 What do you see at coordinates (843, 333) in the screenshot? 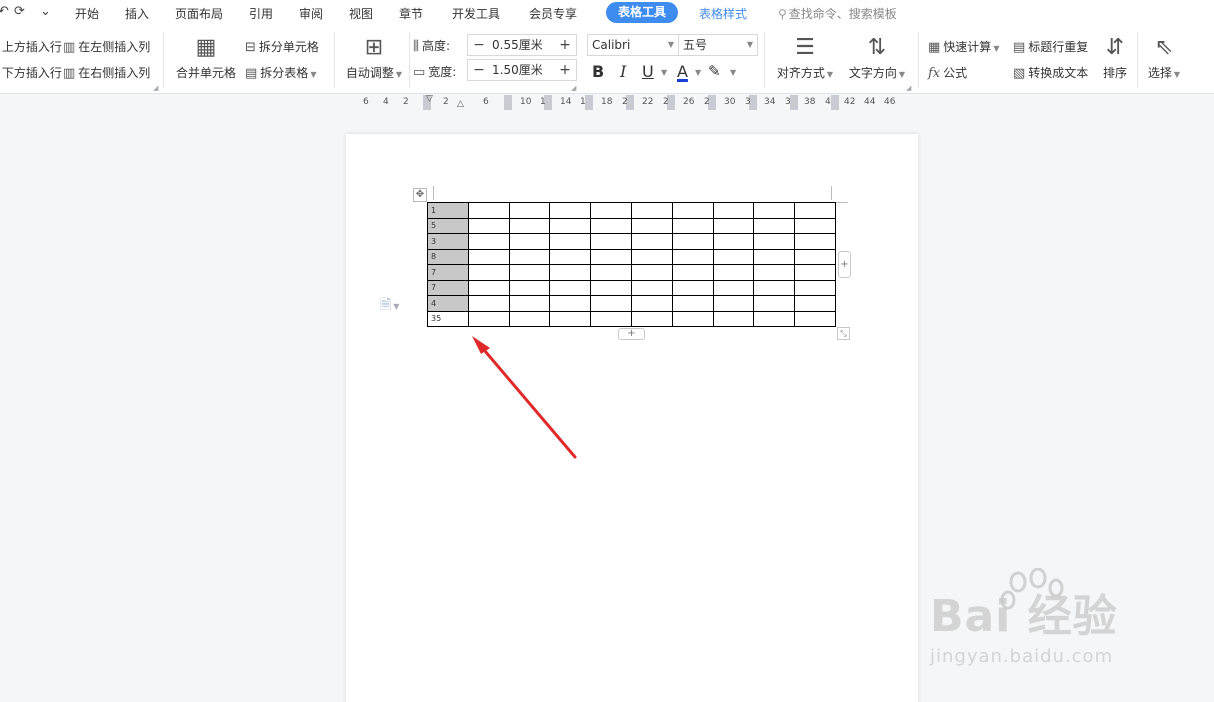
I see `table-resize-handle-icon: ⤡` at bounding box center [843, 333].